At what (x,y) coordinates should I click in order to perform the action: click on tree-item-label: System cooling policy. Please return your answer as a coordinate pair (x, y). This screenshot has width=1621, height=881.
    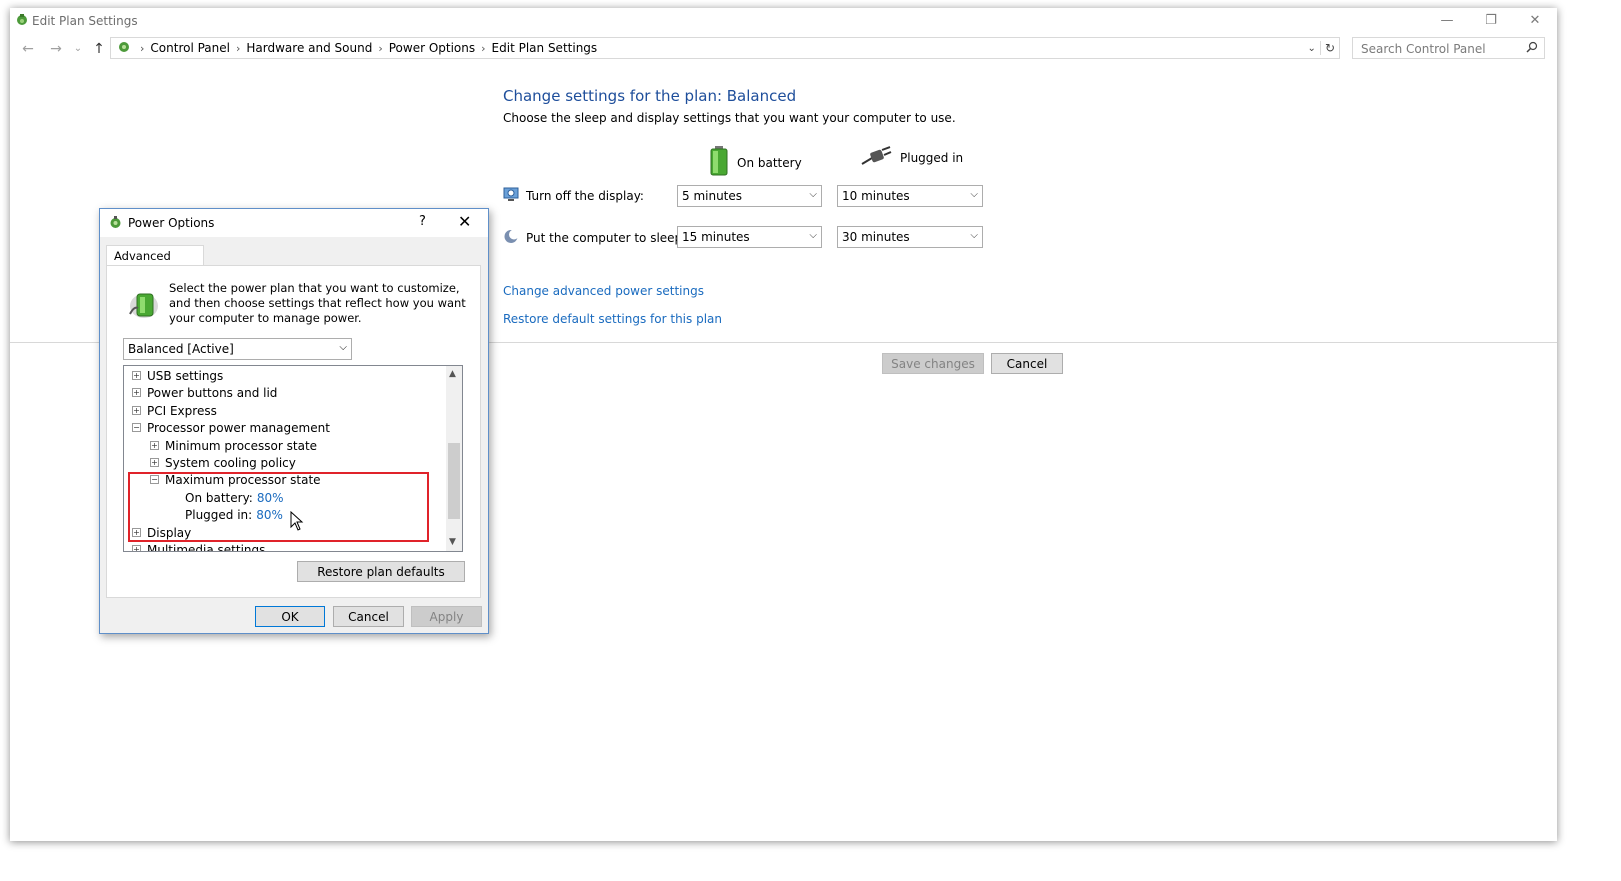
    Looking at the image, I should click on (230, 462).